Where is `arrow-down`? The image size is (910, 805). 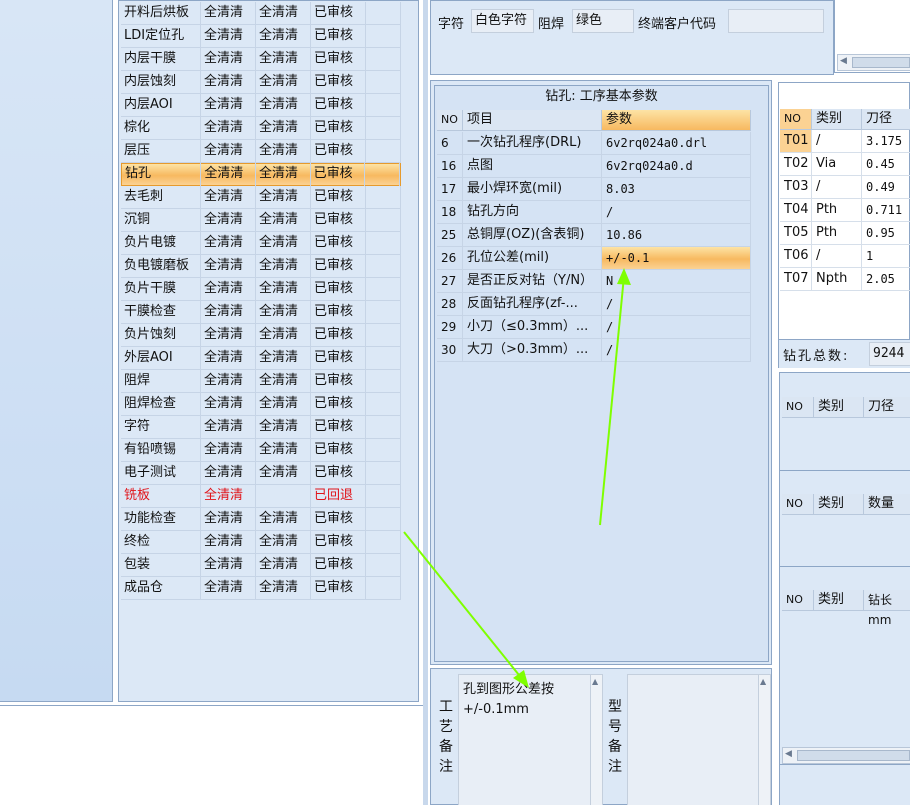
arrow-down is located at coordinates (466, 609).